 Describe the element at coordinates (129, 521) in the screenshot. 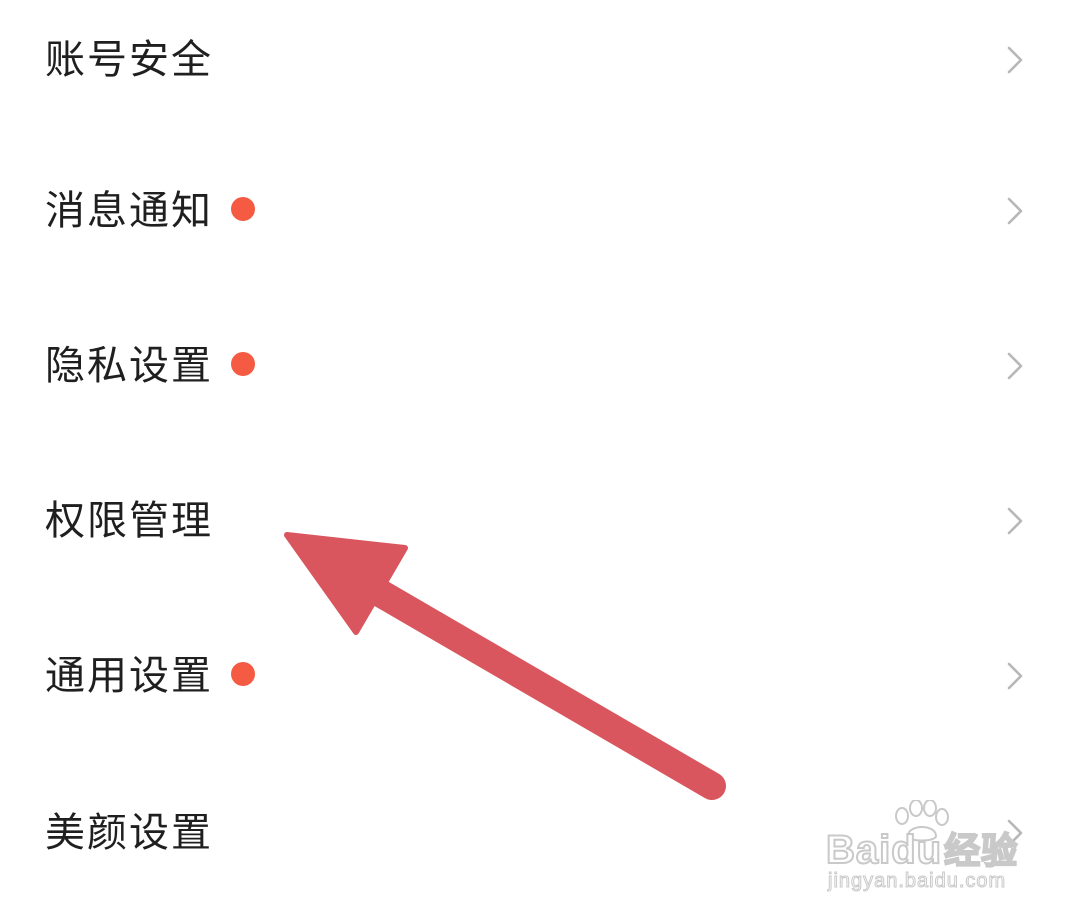

I see `settings-item-label: 权限管理` at that location.